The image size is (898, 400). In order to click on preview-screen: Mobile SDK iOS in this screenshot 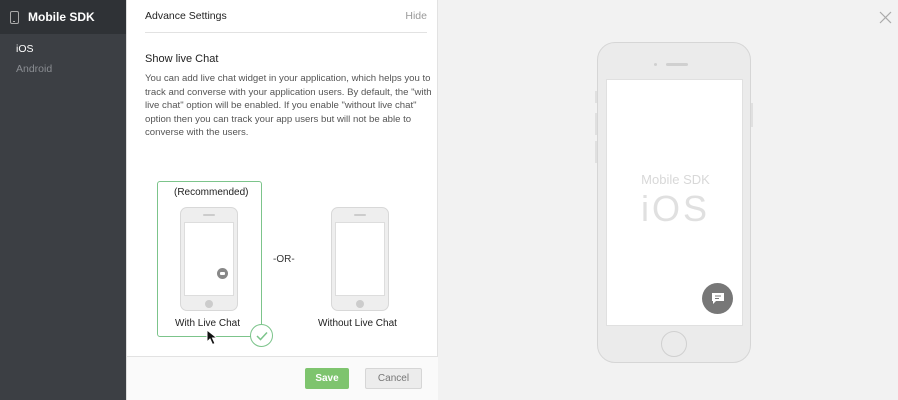, I will do `click(674, 202)`.